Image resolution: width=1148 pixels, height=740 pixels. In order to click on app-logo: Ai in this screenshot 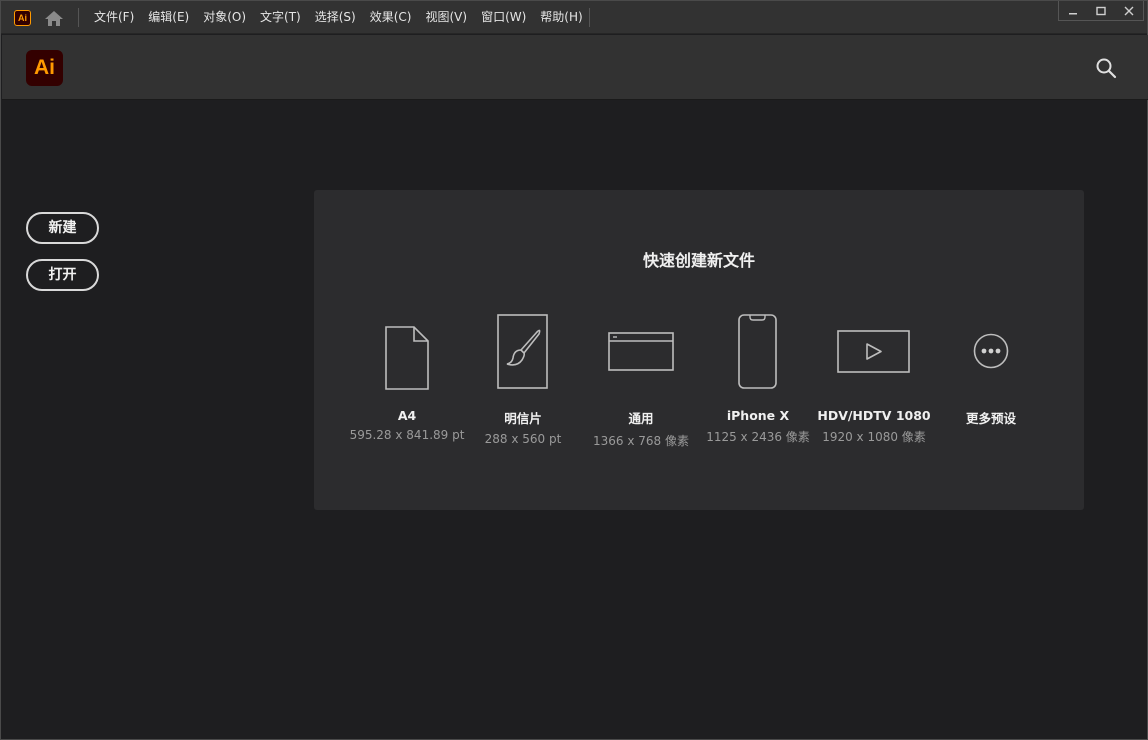, I will do `click(44, 68)`.